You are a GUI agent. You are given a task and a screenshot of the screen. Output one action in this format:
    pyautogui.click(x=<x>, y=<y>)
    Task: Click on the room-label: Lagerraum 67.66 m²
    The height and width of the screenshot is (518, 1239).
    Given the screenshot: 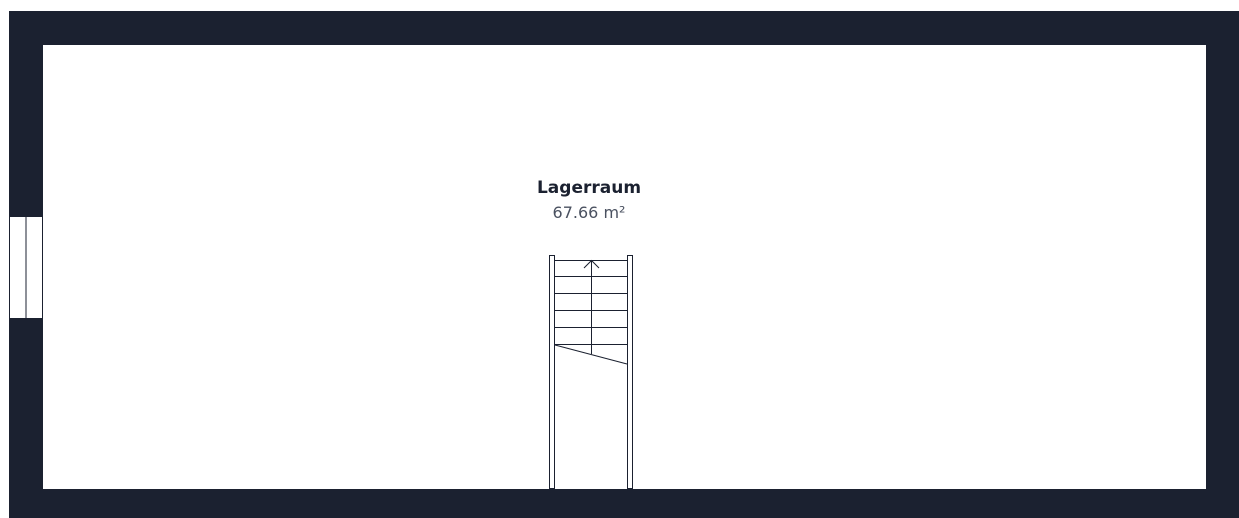 What is the action you would take?
    pyautogui.click(x=589, y=201)
    